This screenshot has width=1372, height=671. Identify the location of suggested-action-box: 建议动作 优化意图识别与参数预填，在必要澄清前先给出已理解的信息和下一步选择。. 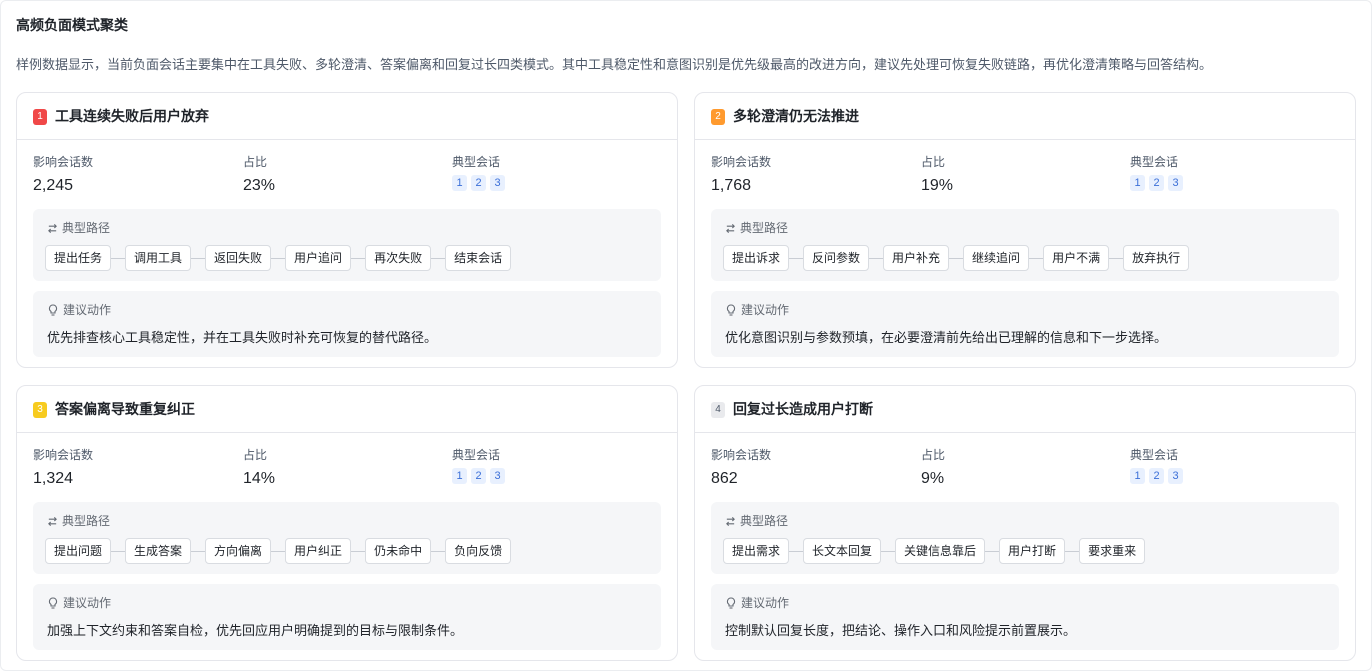
(1025, 324).